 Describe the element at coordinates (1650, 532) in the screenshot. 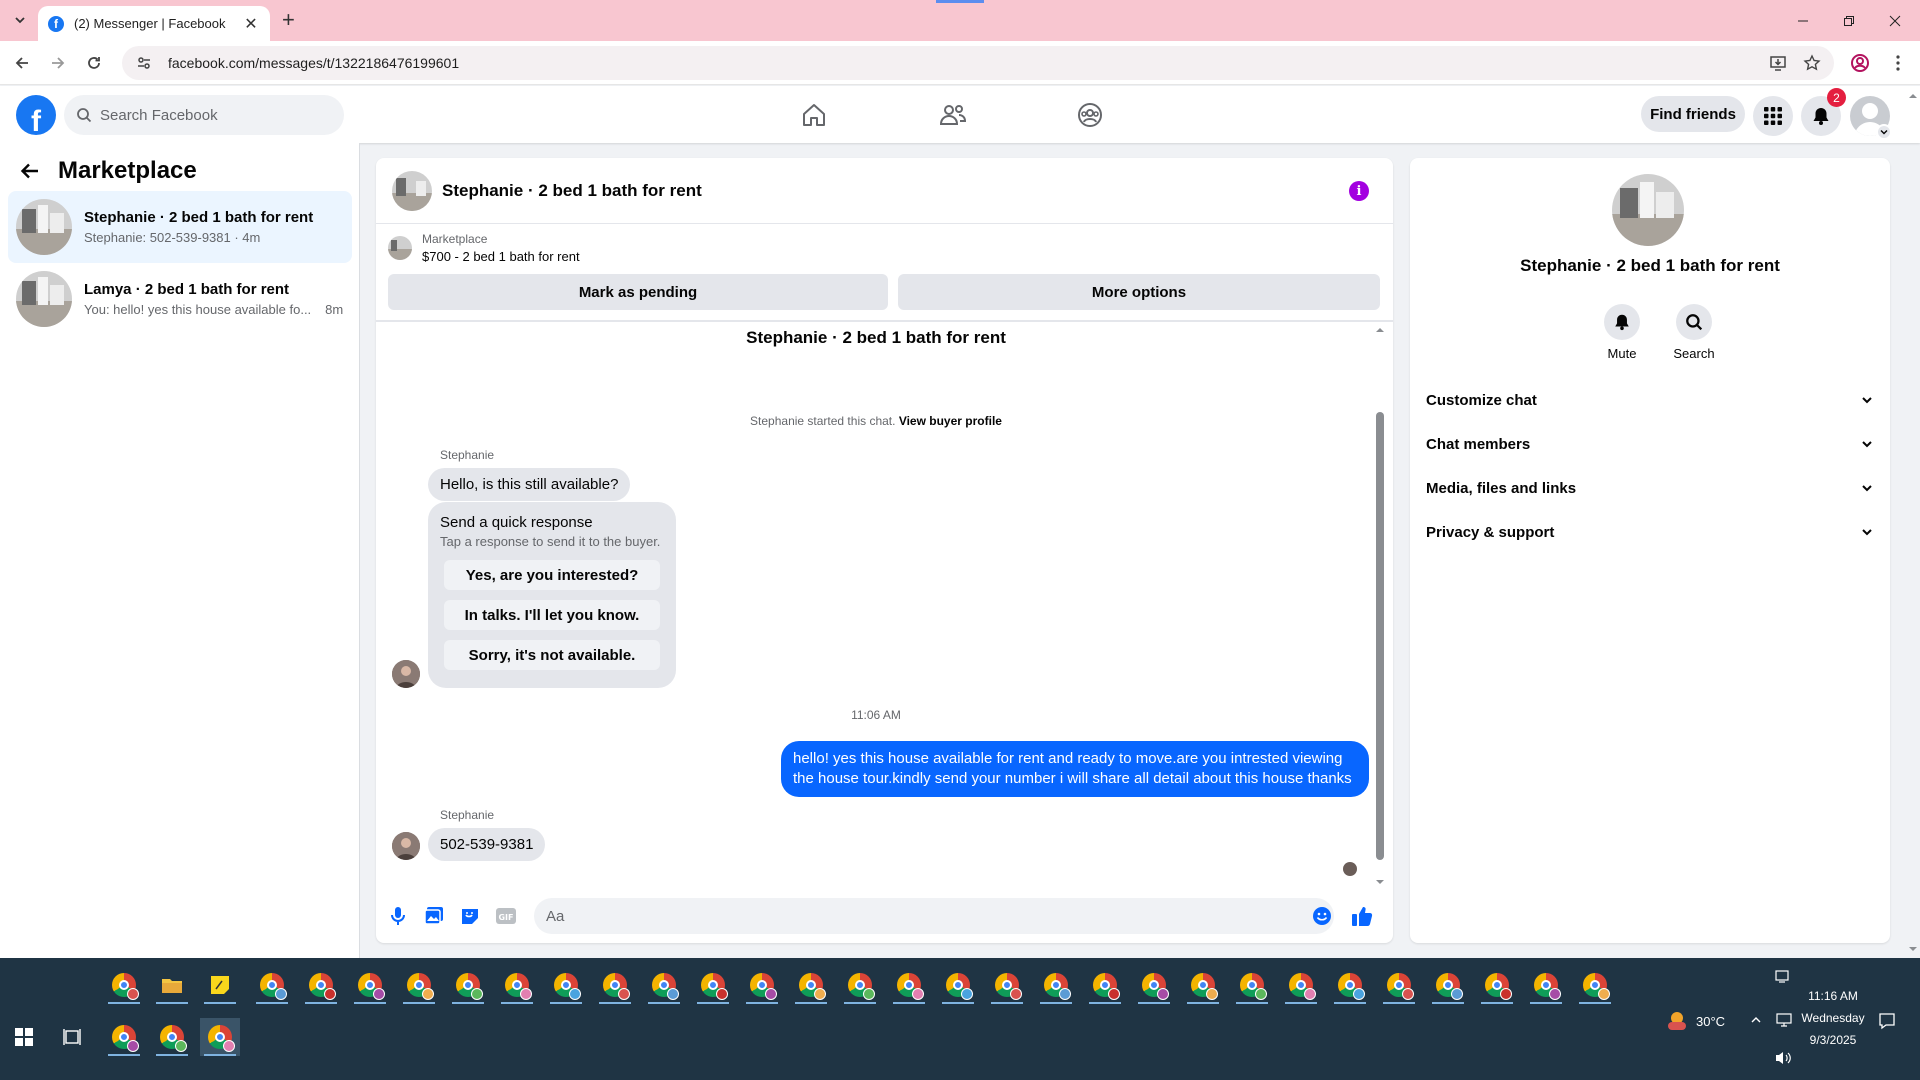

I see `privacy-support-row: Privacy & support` at that location.